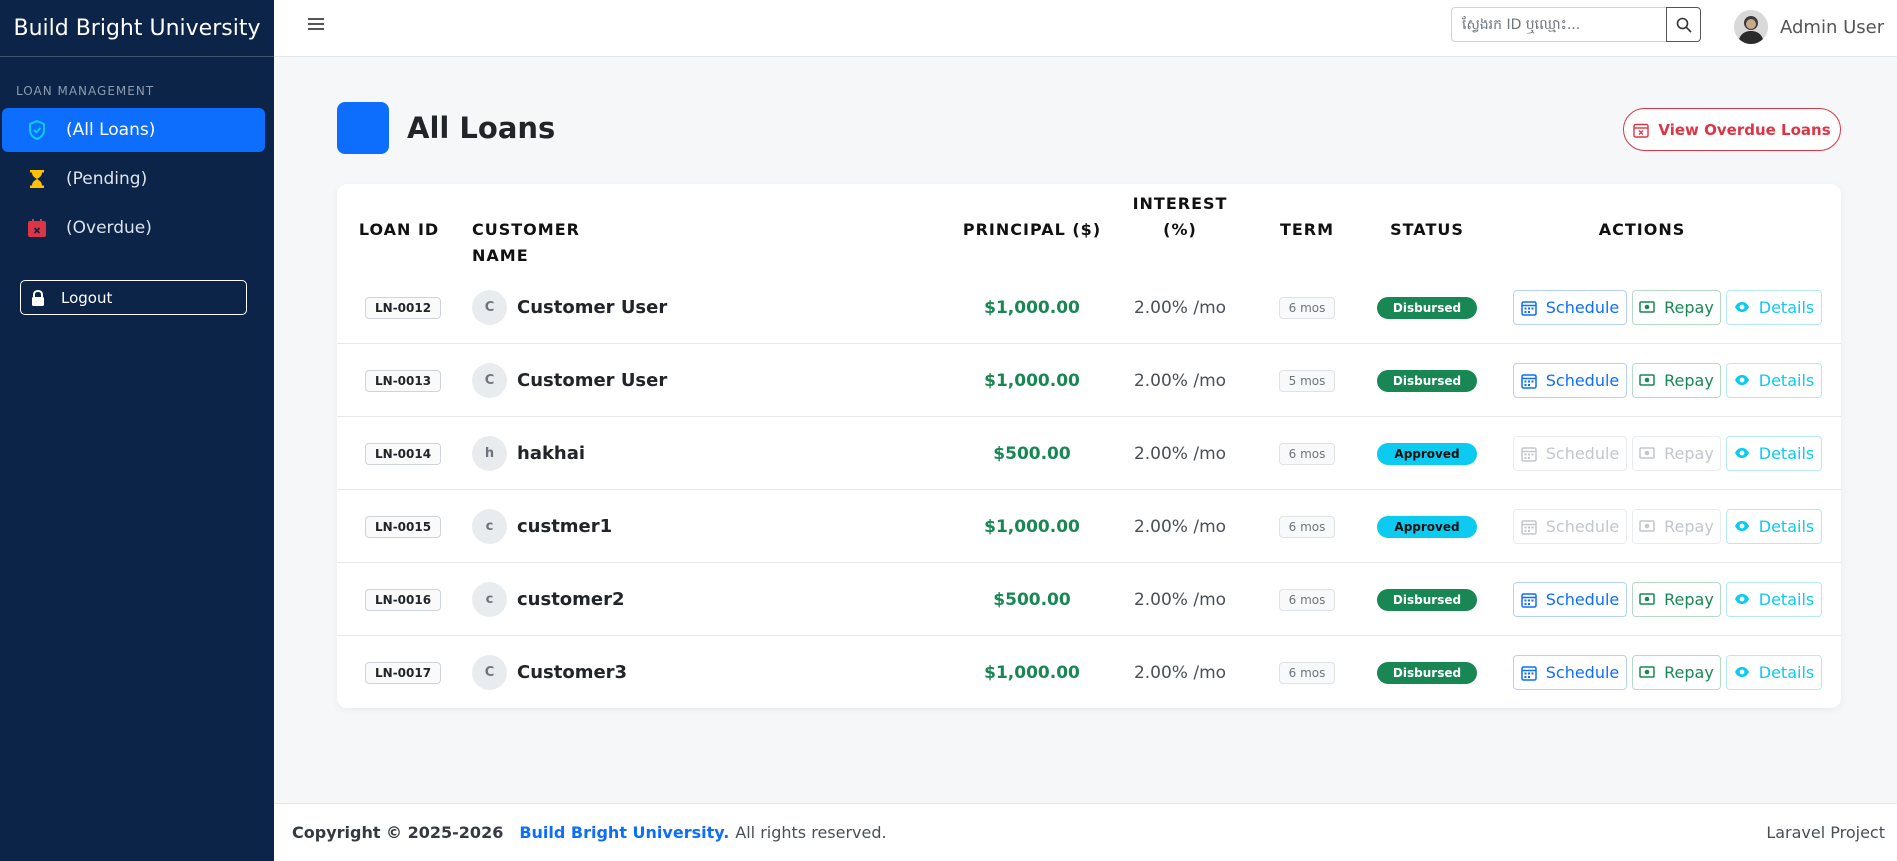 The width and height of the screenshot is (1897, 861). I want to click on header-interest-unit: (%), so click(1180, 229).